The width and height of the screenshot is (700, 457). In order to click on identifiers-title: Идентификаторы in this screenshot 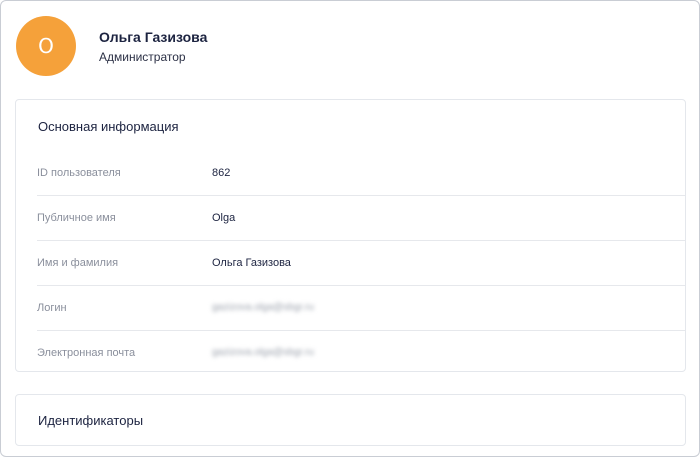, I will do `click(91, 420)`.